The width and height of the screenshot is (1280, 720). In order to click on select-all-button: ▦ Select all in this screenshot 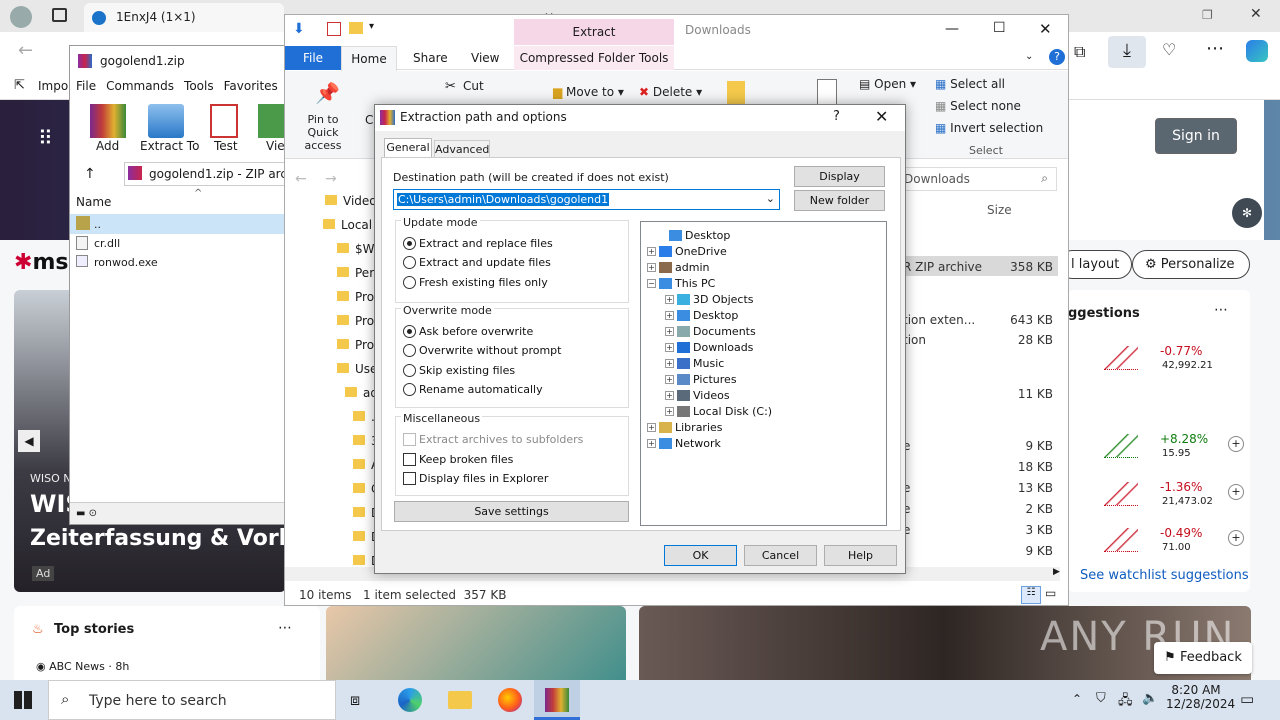, I will do `click(970, 84)`.